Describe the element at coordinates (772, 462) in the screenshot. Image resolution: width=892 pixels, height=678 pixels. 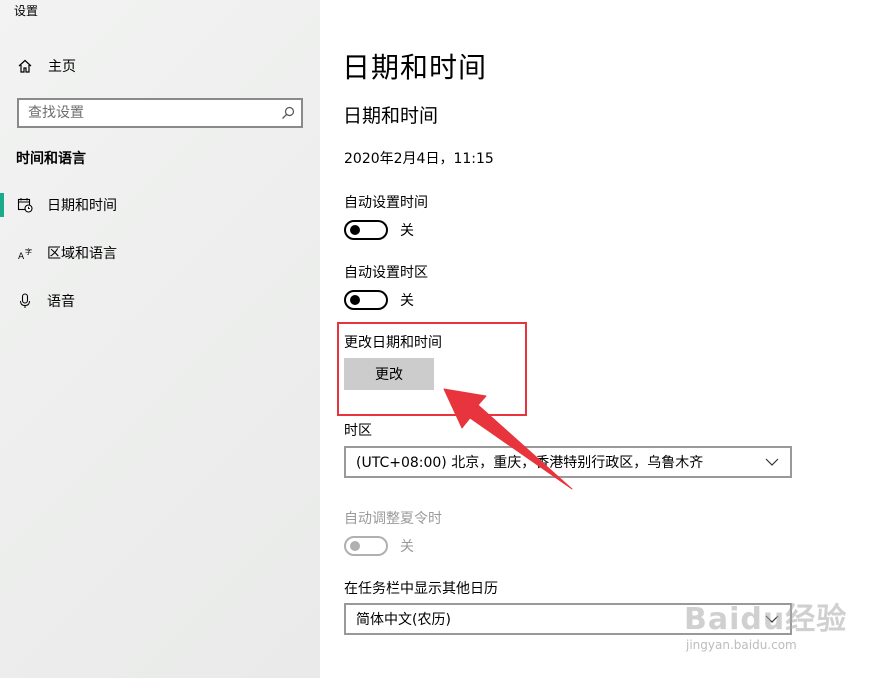
I see `chevron-down-icon` at that location.